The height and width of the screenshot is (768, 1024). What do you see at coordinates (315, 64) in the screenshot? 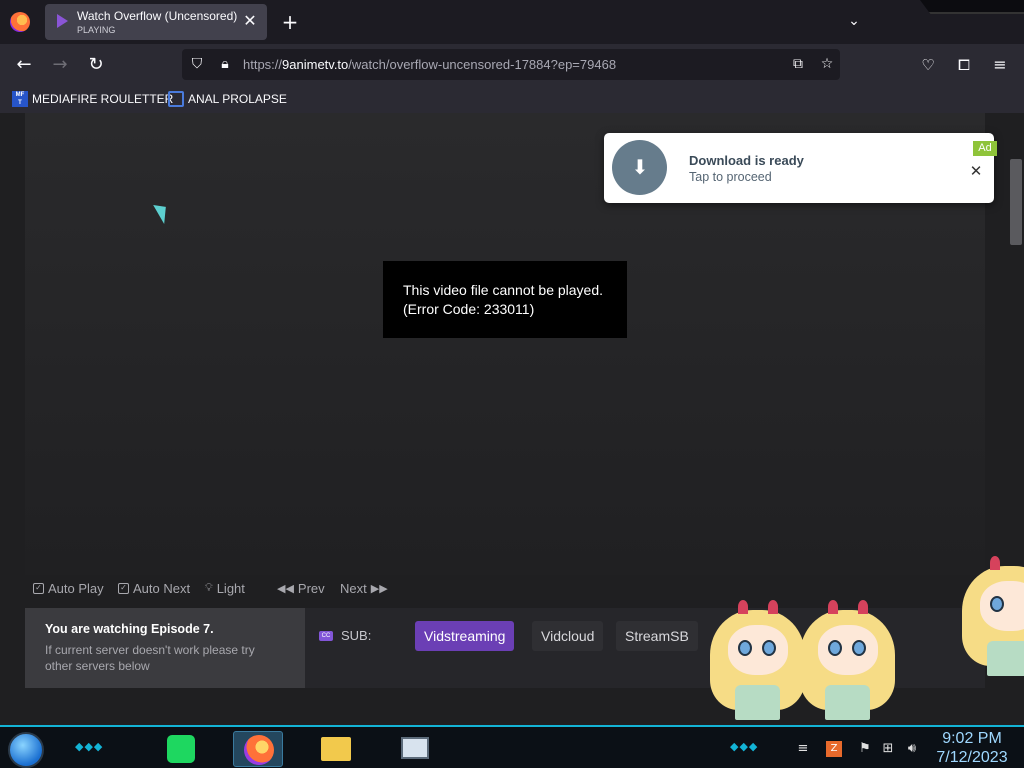
I see `url-host: 9animetv.to` at bounding box center [315, 64].